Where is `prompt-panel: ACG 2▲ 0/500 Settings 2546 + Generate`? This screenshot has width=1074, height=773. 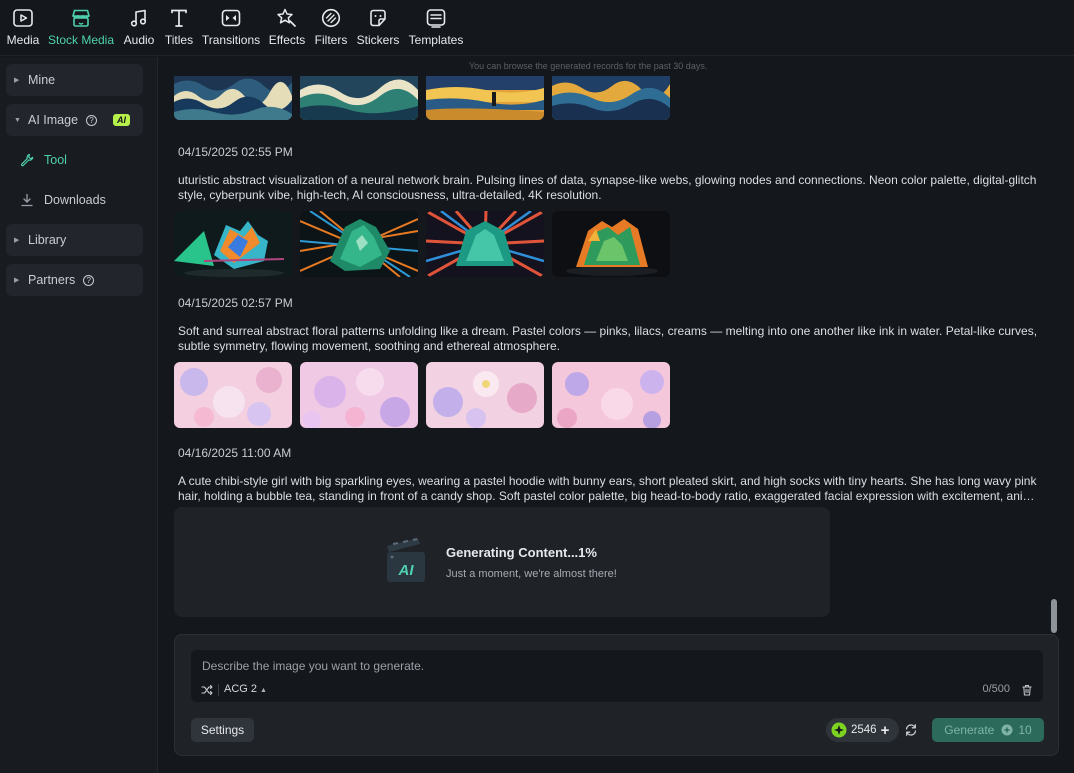
prompt-panel: ACG 2▲ 0/500 Settings 2546 + Generate is located at coordinates (616, 695).